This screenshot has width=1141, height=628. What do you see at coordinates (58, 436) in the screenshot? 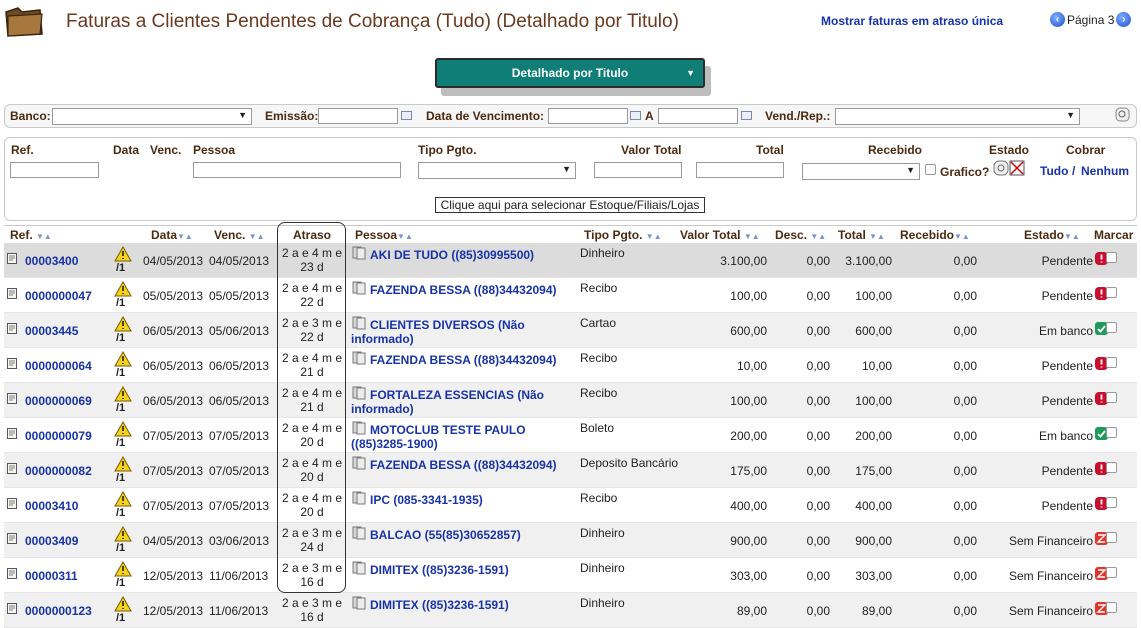
I see `row-ref: 0000000079` at bounding box center [58, 436].